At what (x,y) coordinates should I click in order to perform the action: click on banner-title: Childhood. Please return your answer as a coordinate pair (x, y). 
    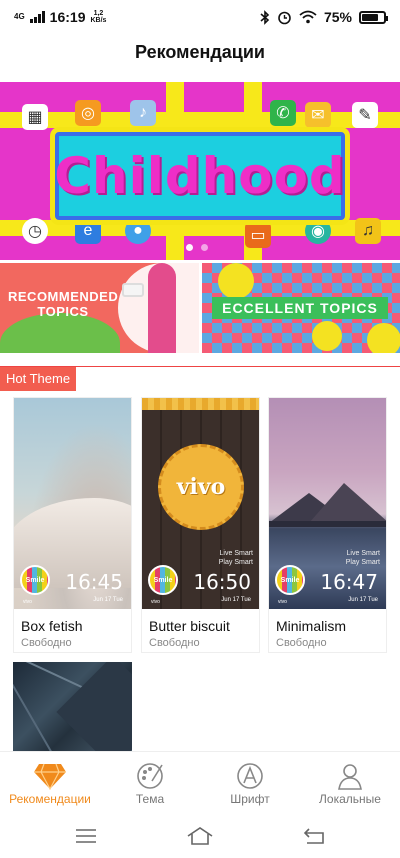
    Looking at the image, I should click on (200, 176).